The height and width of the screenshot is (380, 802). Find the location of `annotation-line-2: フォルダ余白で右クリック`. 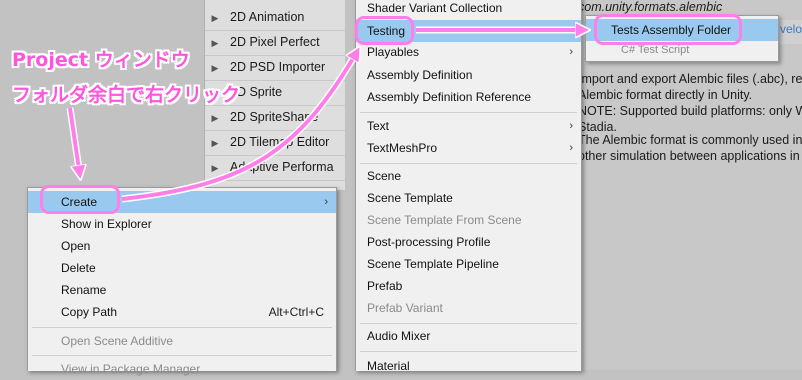

annotation-line-2: フォルダ余白で右クリック is located at coordinates (126, 95).